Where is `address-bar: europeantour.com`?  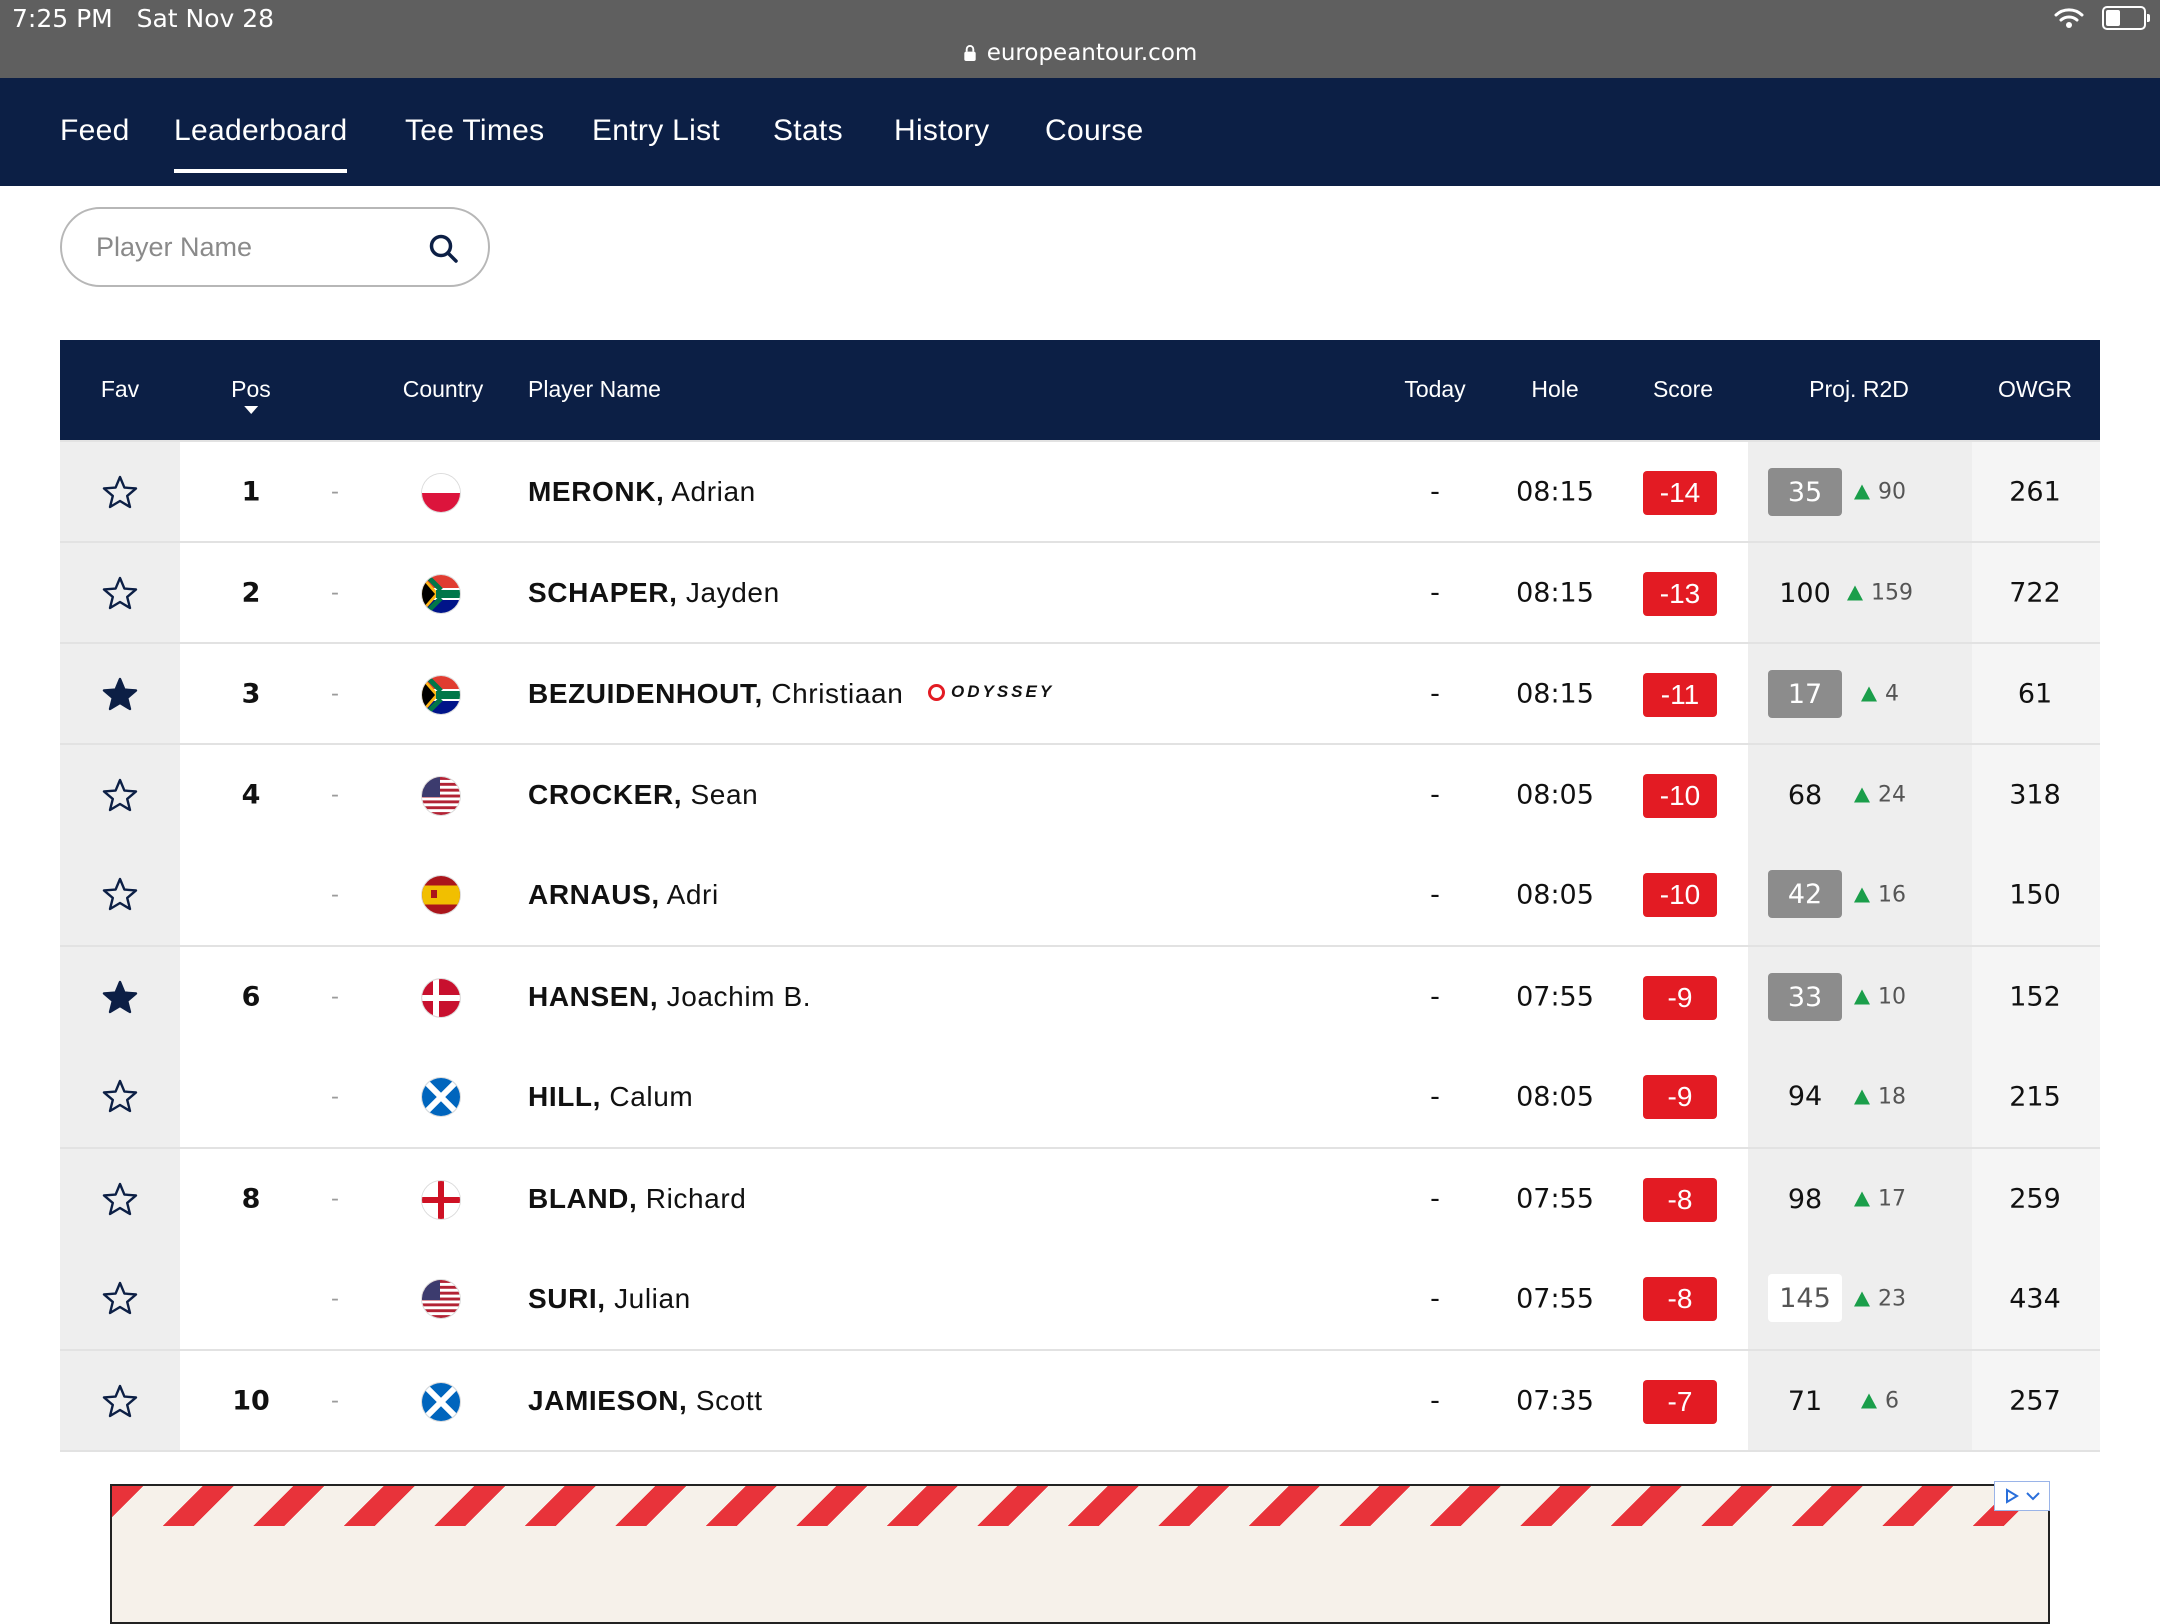 address-bar: europeantour.com is located at coordinates (1080, 53).